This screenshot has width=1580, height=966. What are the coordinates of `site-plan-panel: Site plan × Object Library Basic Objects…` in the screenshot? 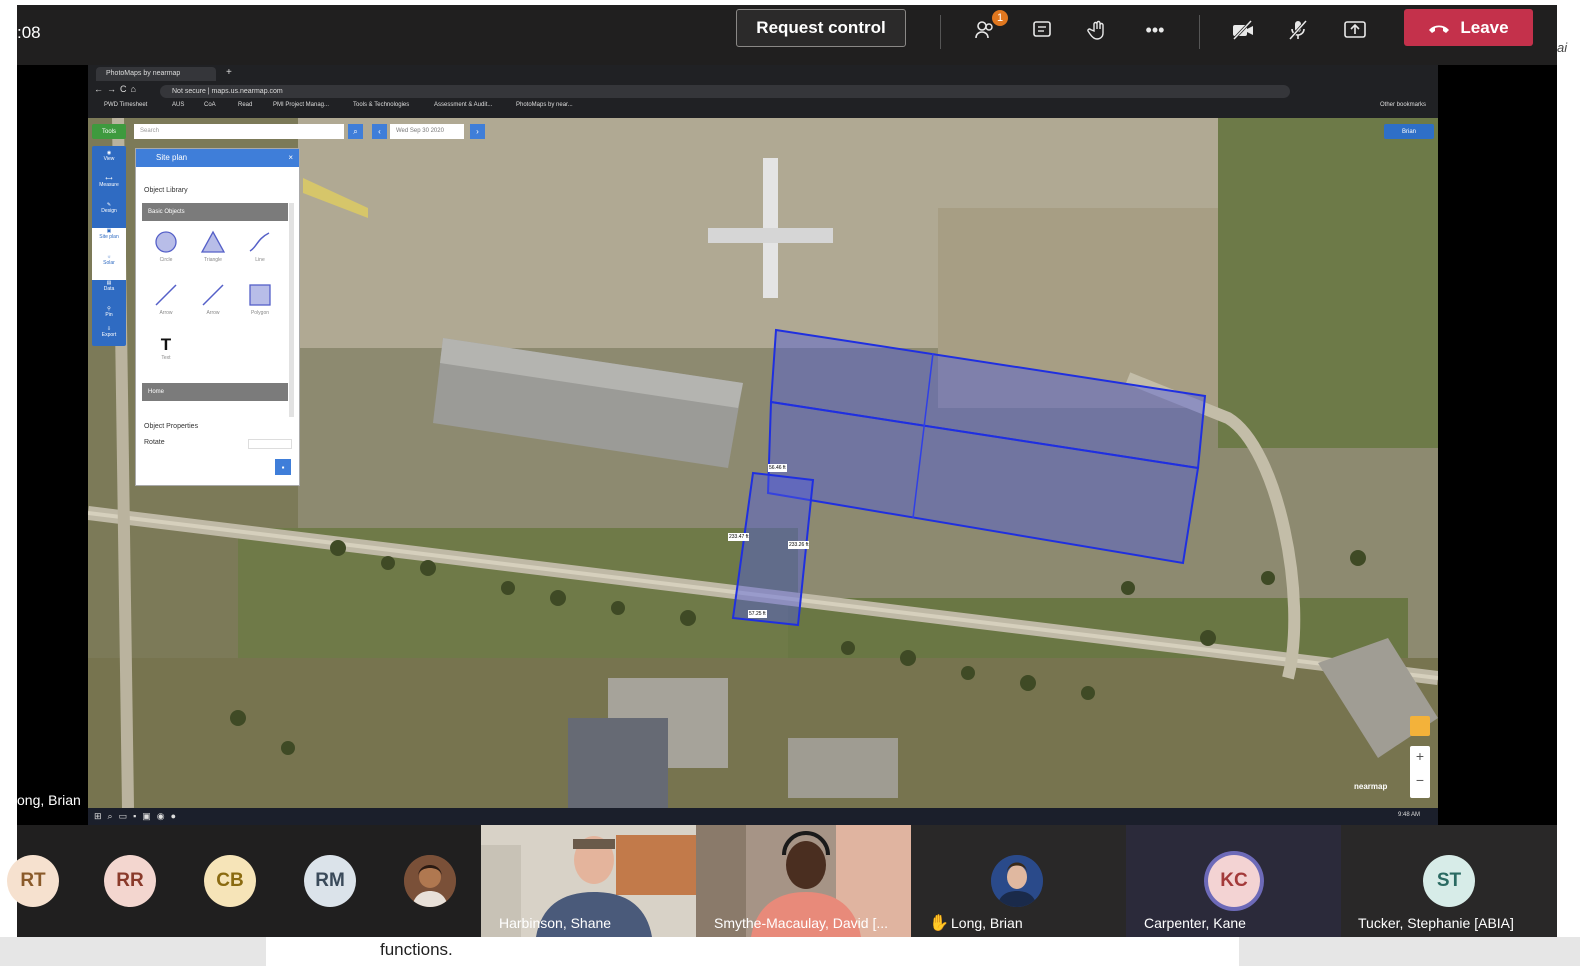 It's located at (217, 317).